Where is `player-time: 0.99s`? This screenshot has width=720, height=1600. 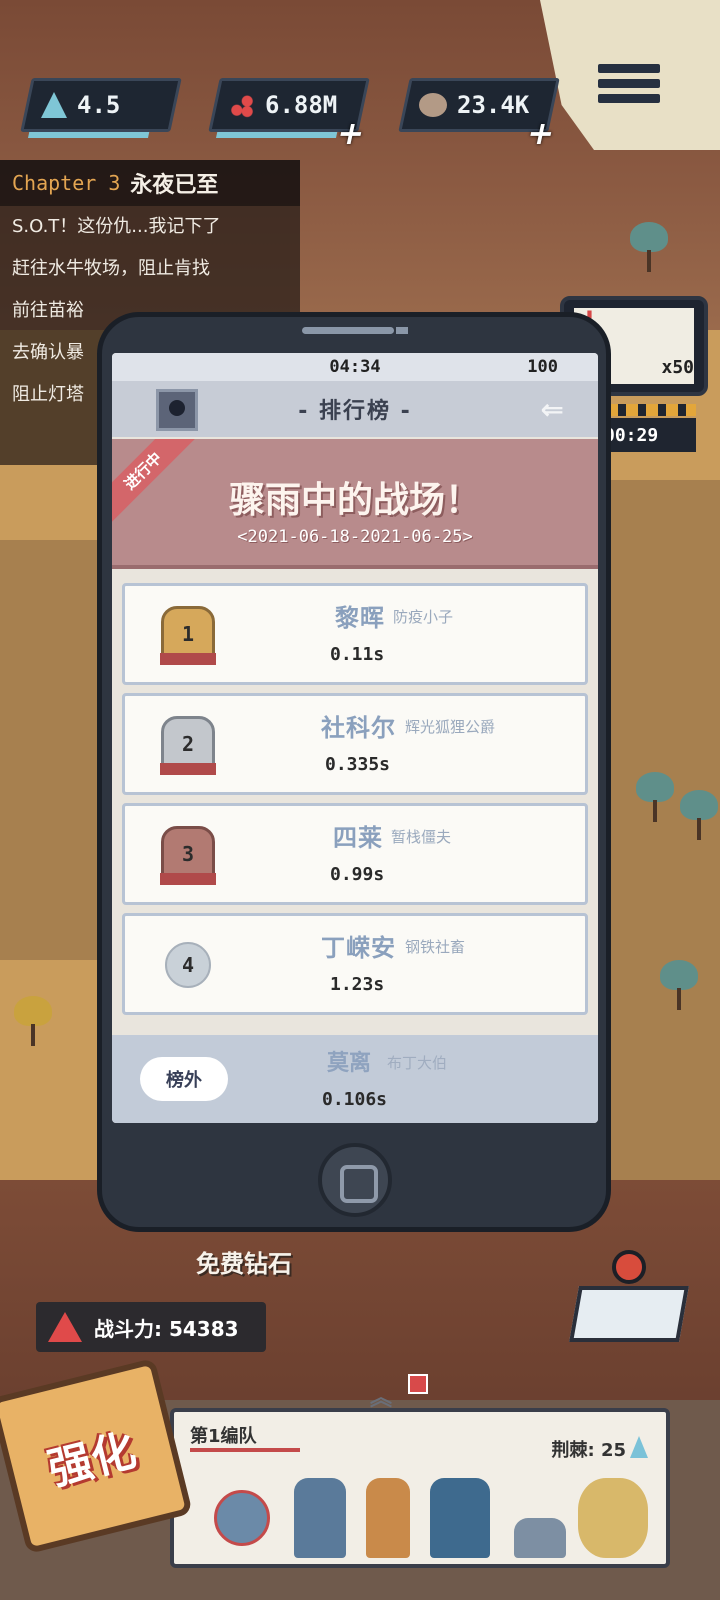 player-time: 0.99s is located at coordinates (357, 874).